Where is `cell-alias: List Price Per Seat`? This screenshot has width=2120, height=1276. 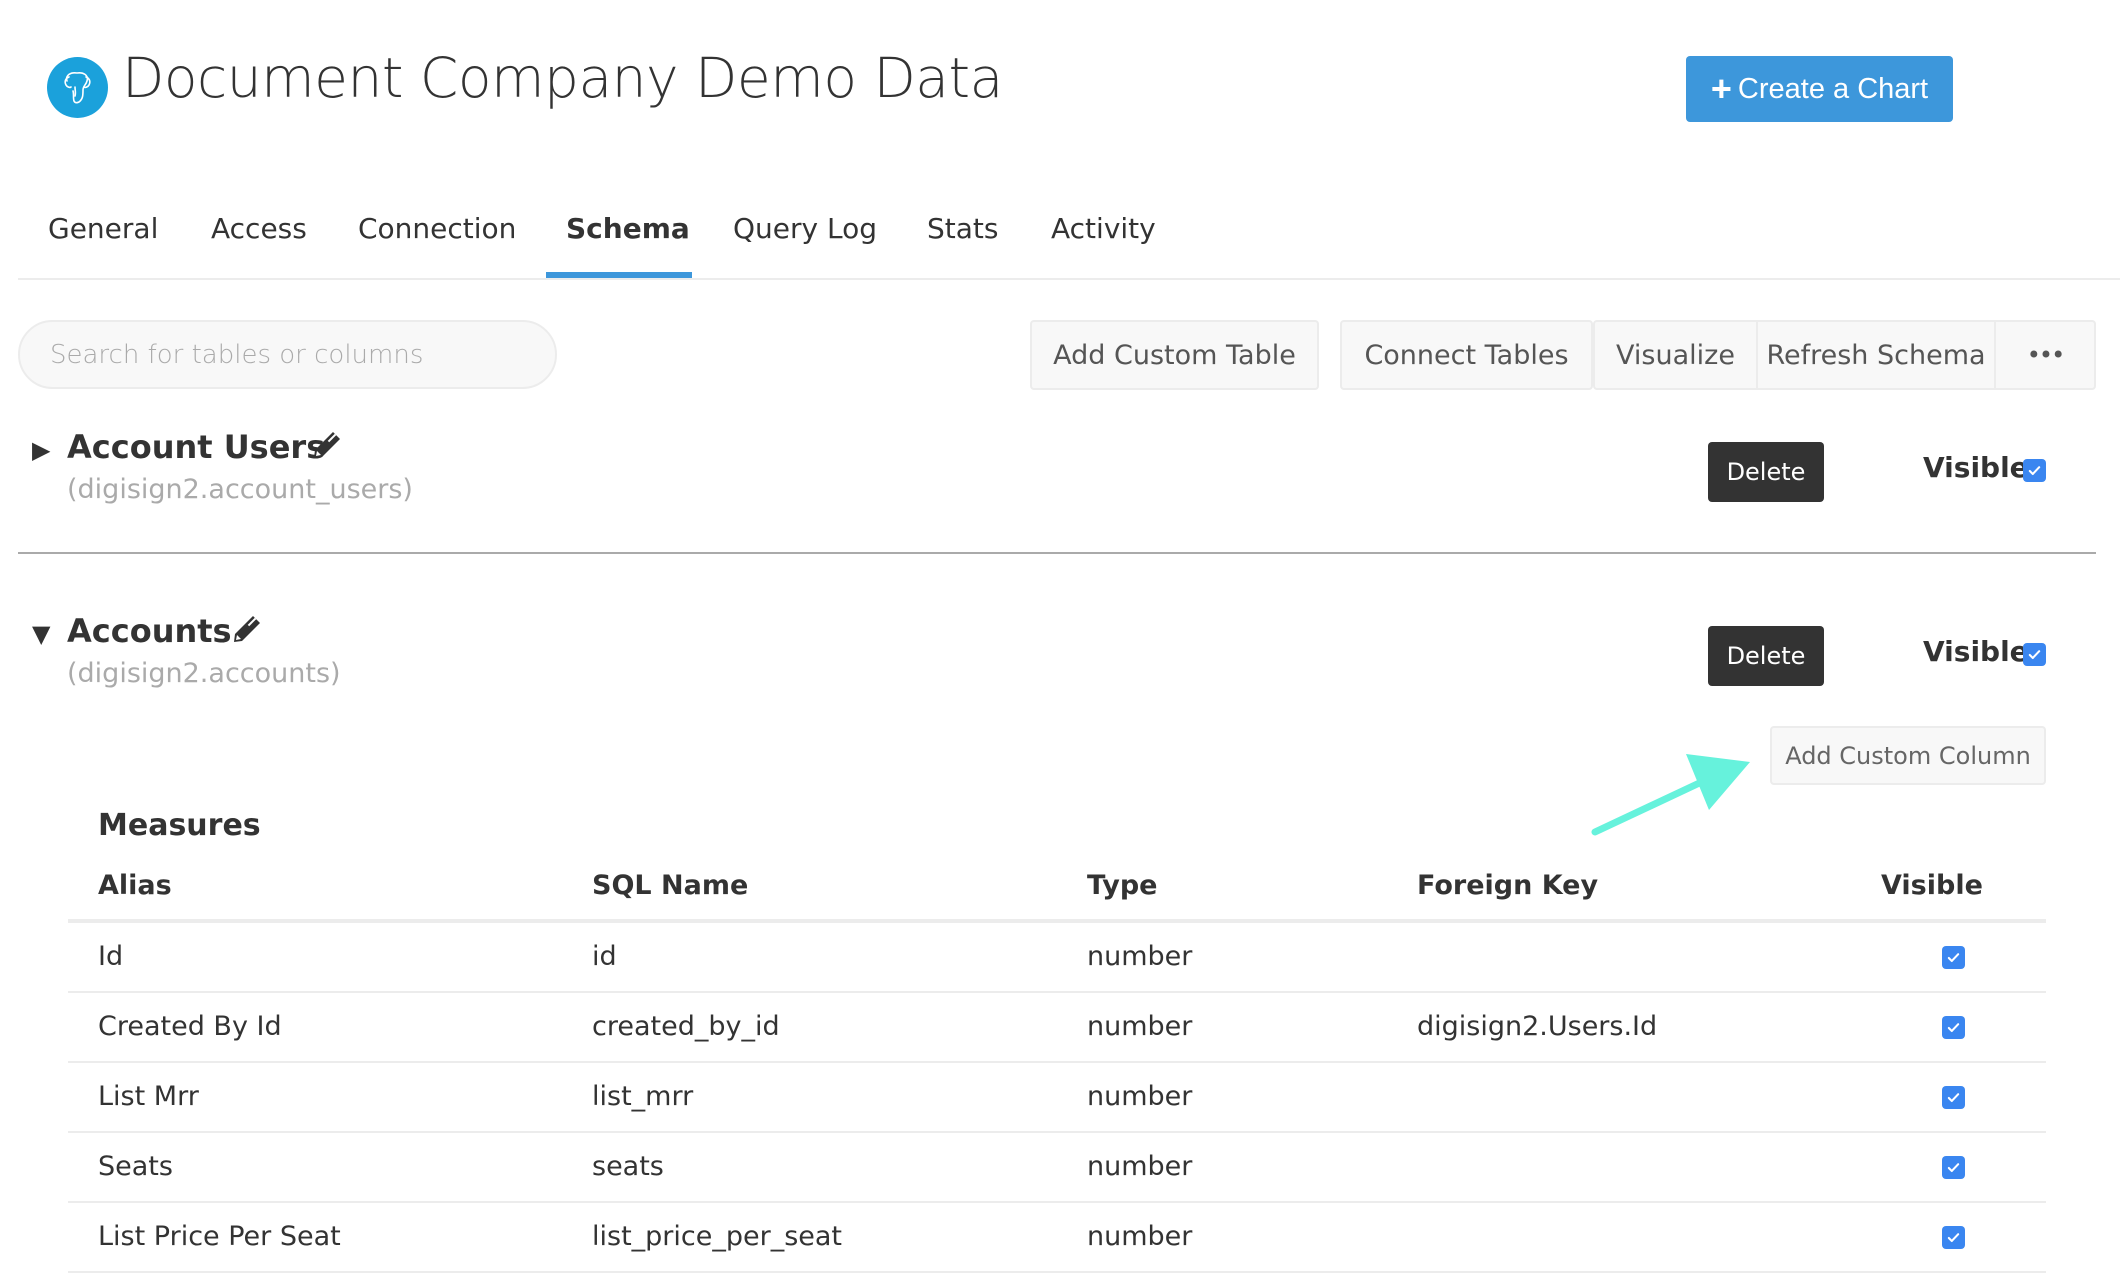
cell-alias: List Price Per Seat is located at coordinates (219, 1236).